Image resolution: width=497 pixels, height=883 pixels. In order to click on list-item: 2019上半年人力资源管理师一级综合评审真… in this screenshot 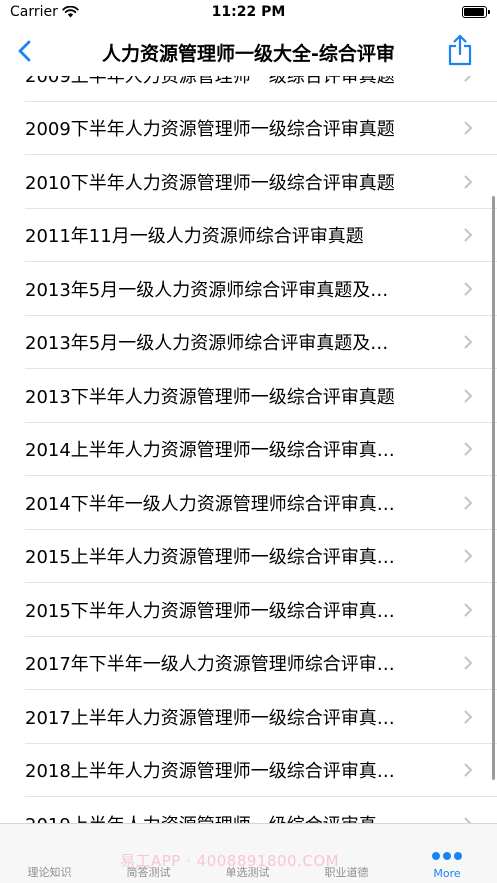, I will do `click(248, 810)`.